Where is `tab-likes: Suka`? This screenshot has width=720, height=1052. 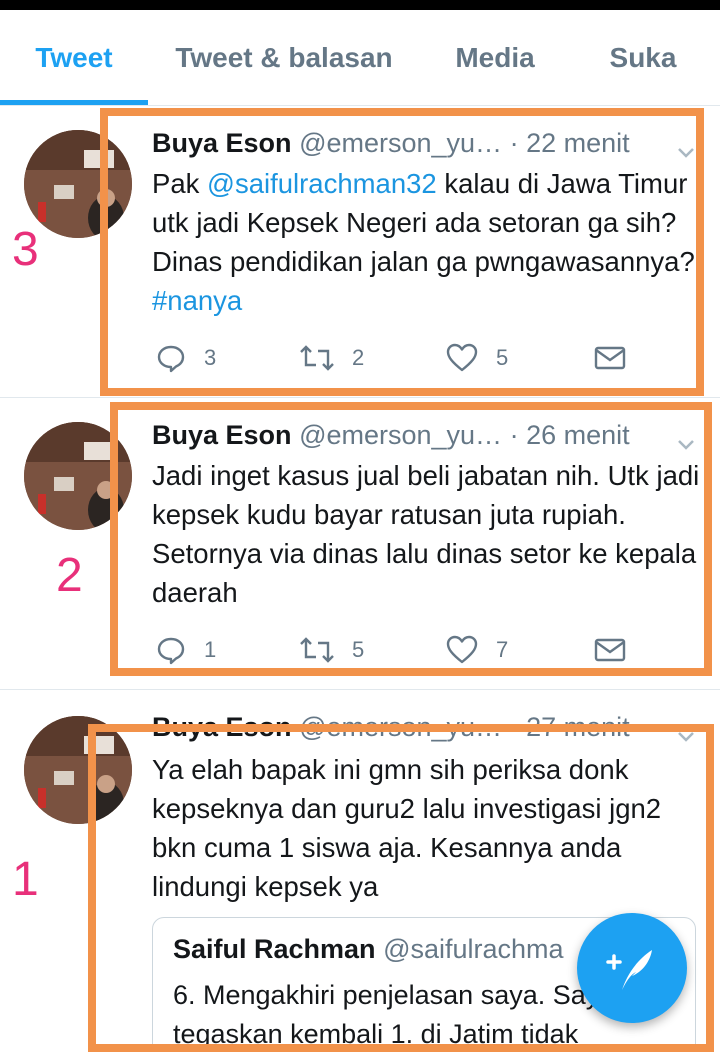 tab-likes: Suka is located at coordinates (643, 58).